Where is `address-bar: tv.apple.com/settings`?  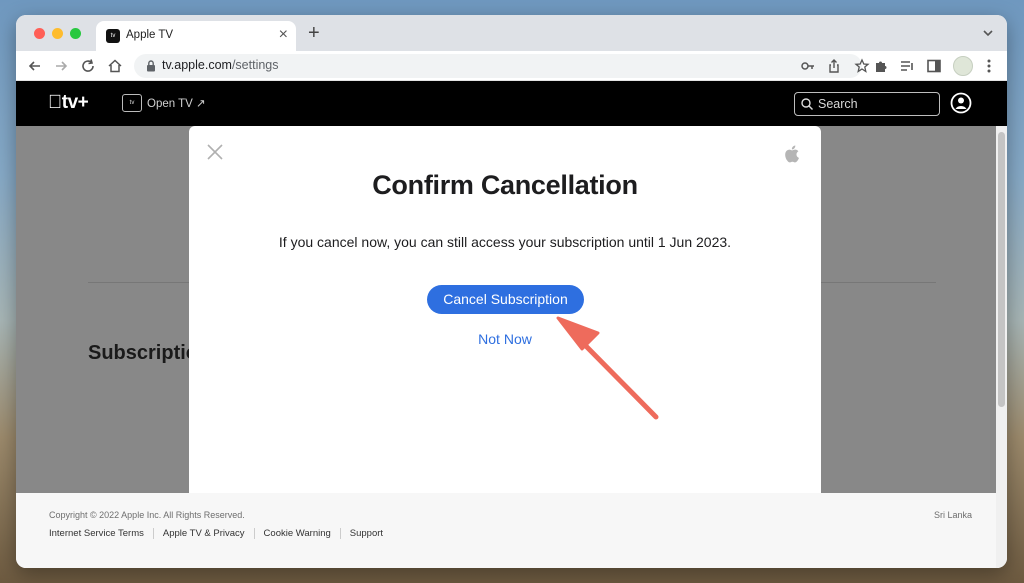 address-bar: tv.apple.com/settings is located at coordinates (502, 66).